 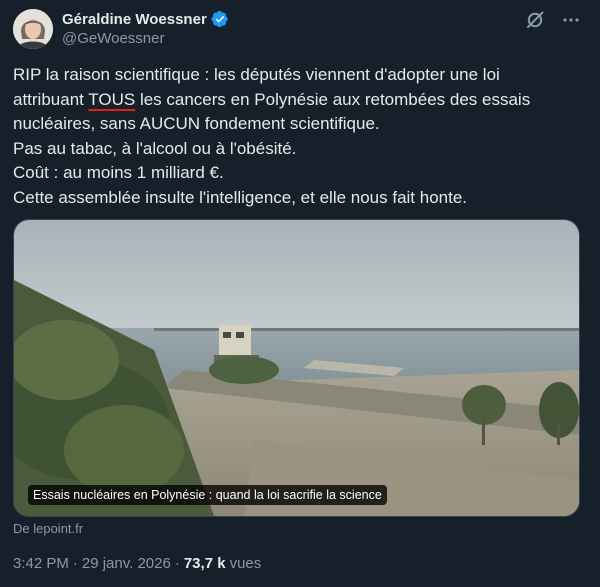 I want to click on emphasis-word: TOUS, so click(x=112, y=99).